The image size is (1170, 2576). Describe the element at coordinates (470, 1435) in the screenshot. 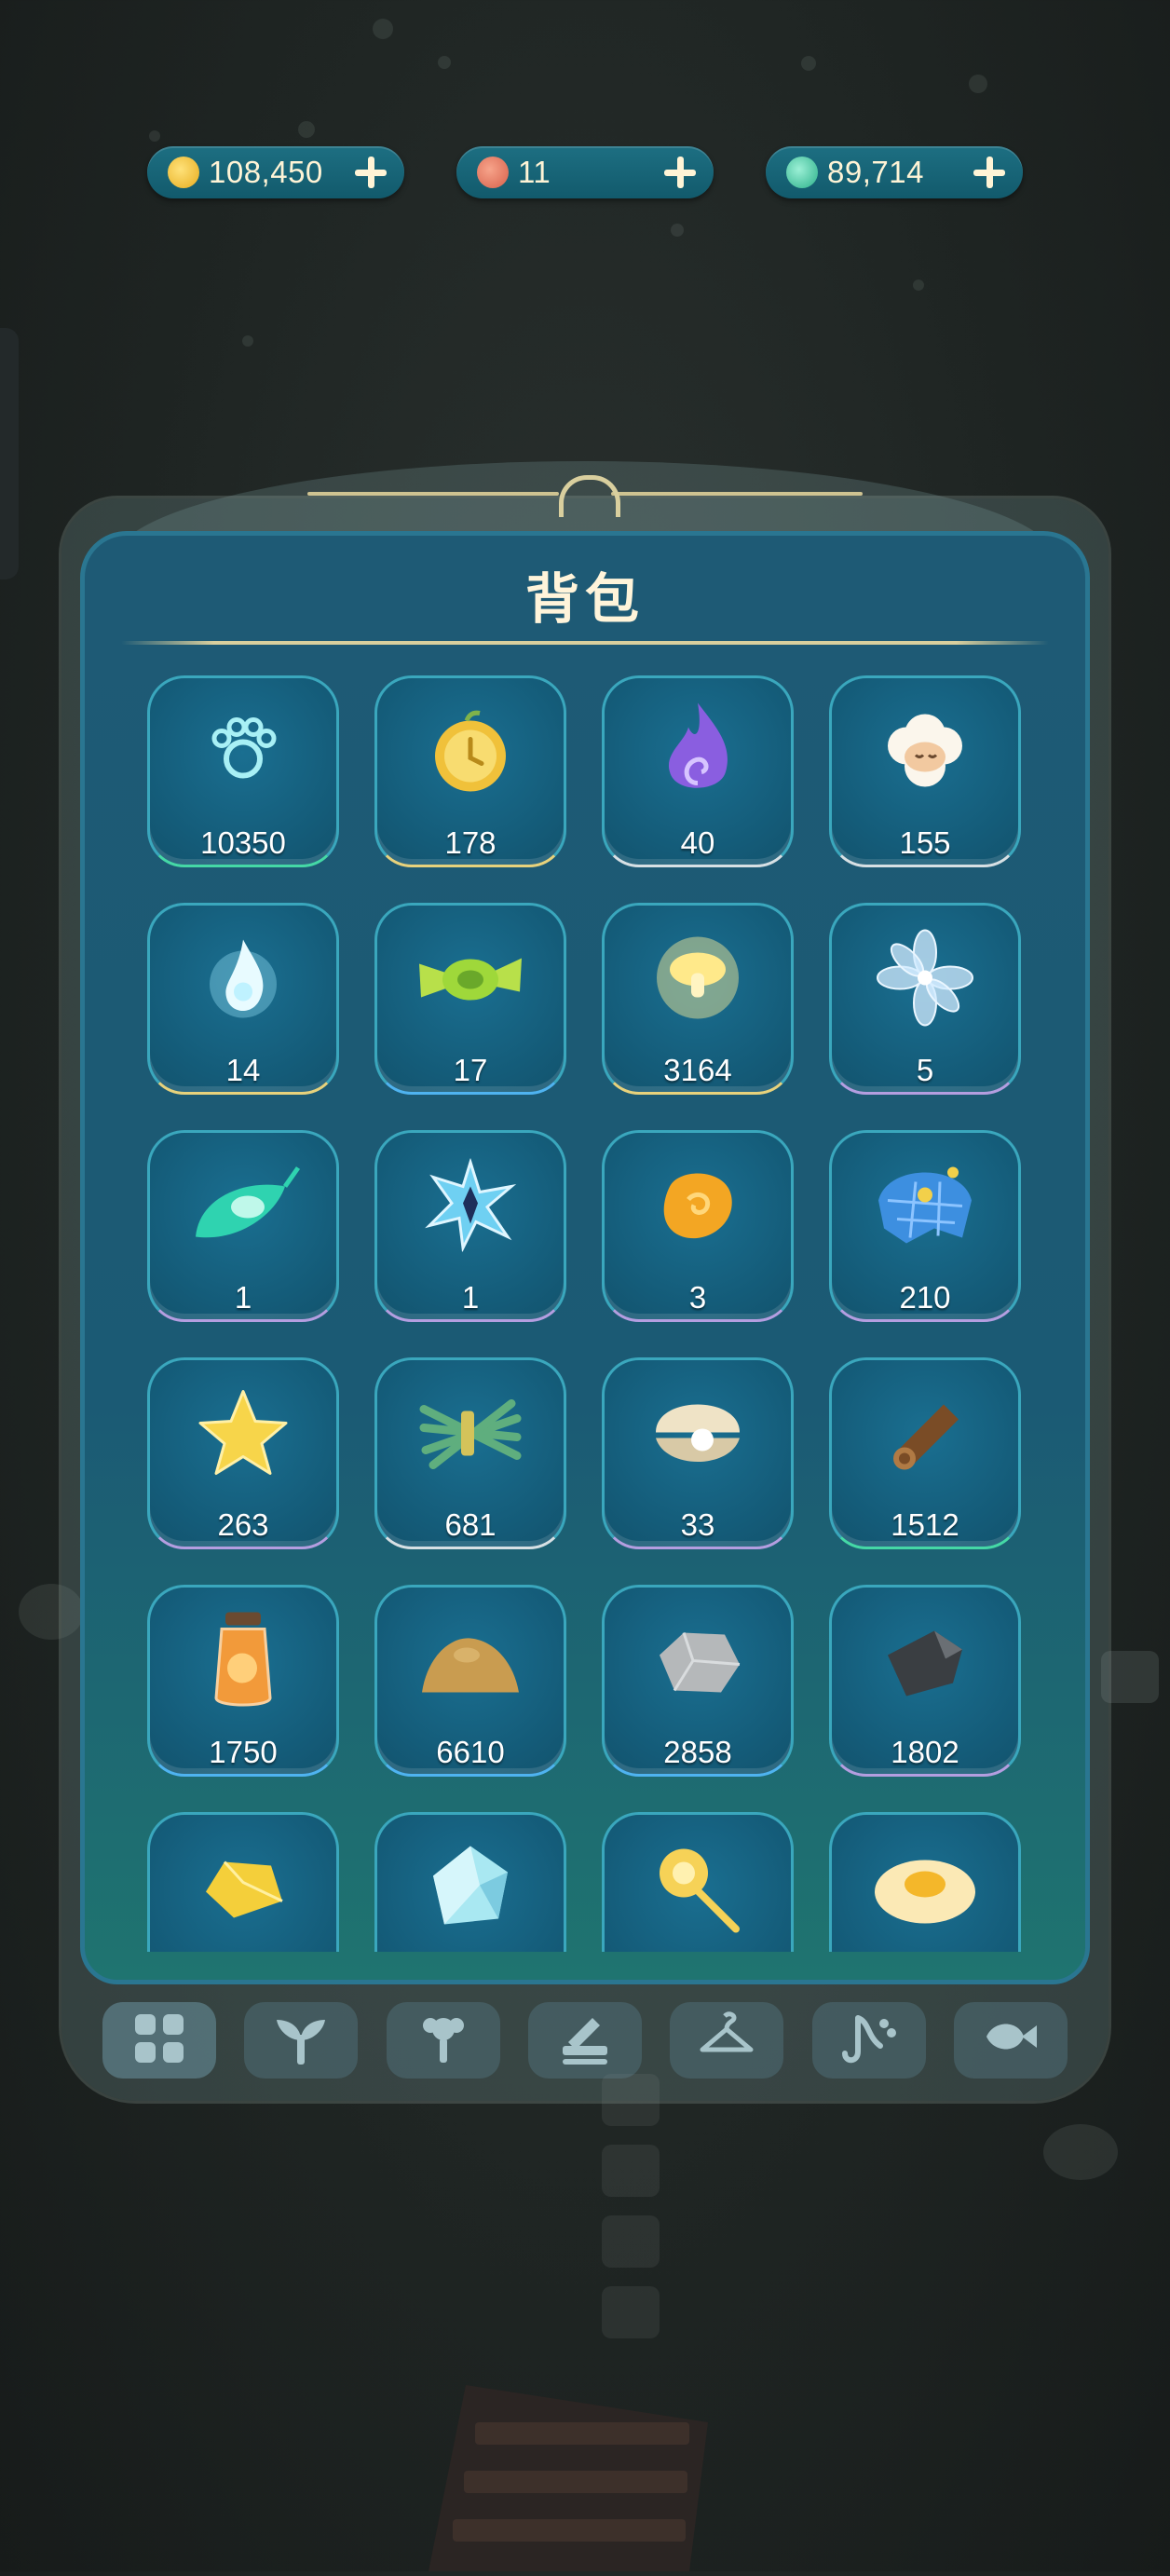

I see `grass-bundle-icon` at that location.